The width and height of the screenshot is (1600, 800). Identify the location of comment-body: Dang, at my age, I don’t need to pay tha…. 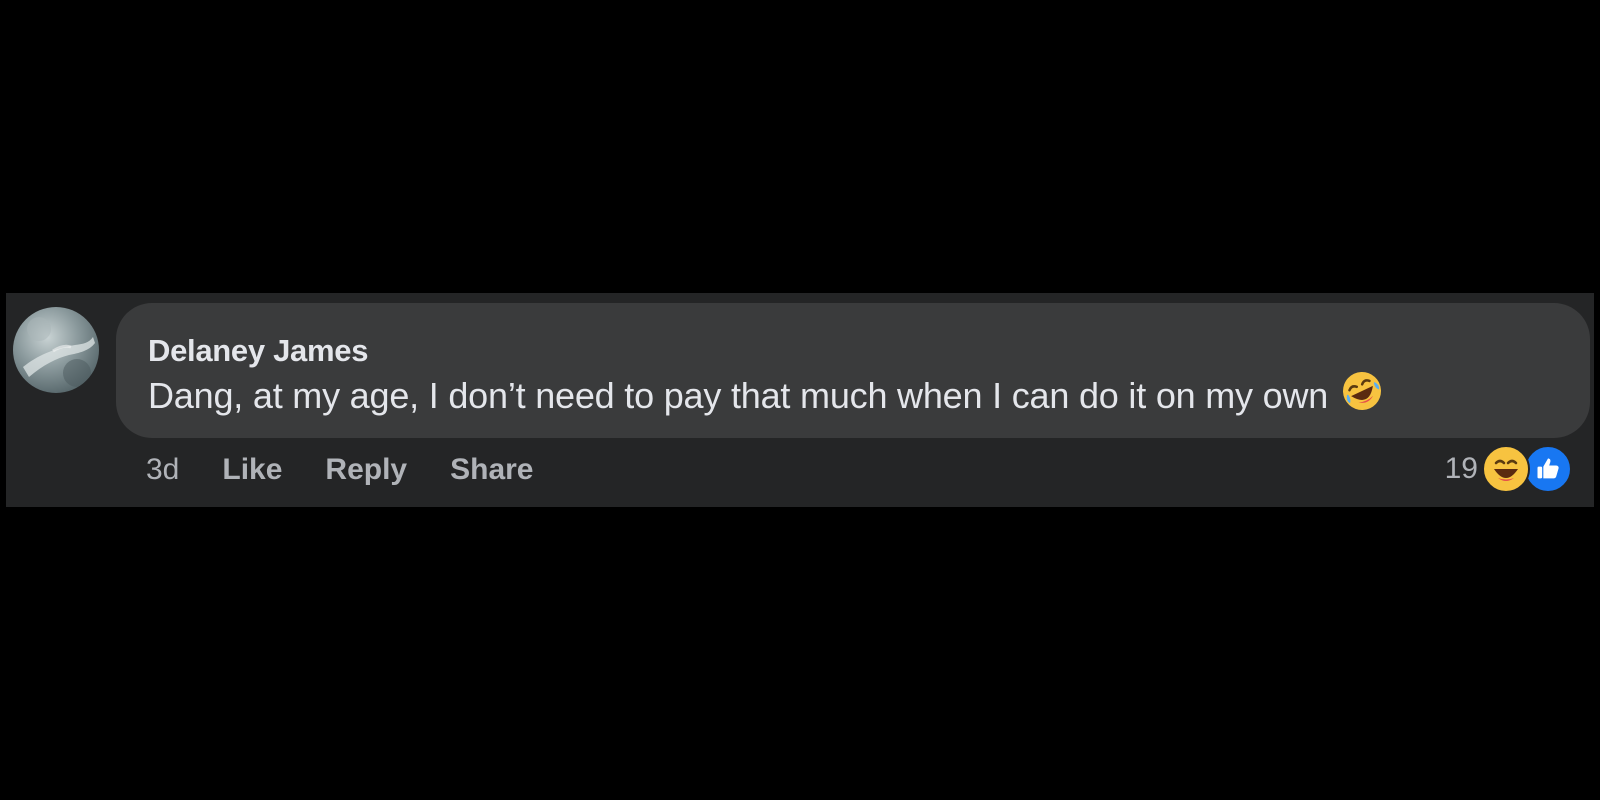
(738, 396).